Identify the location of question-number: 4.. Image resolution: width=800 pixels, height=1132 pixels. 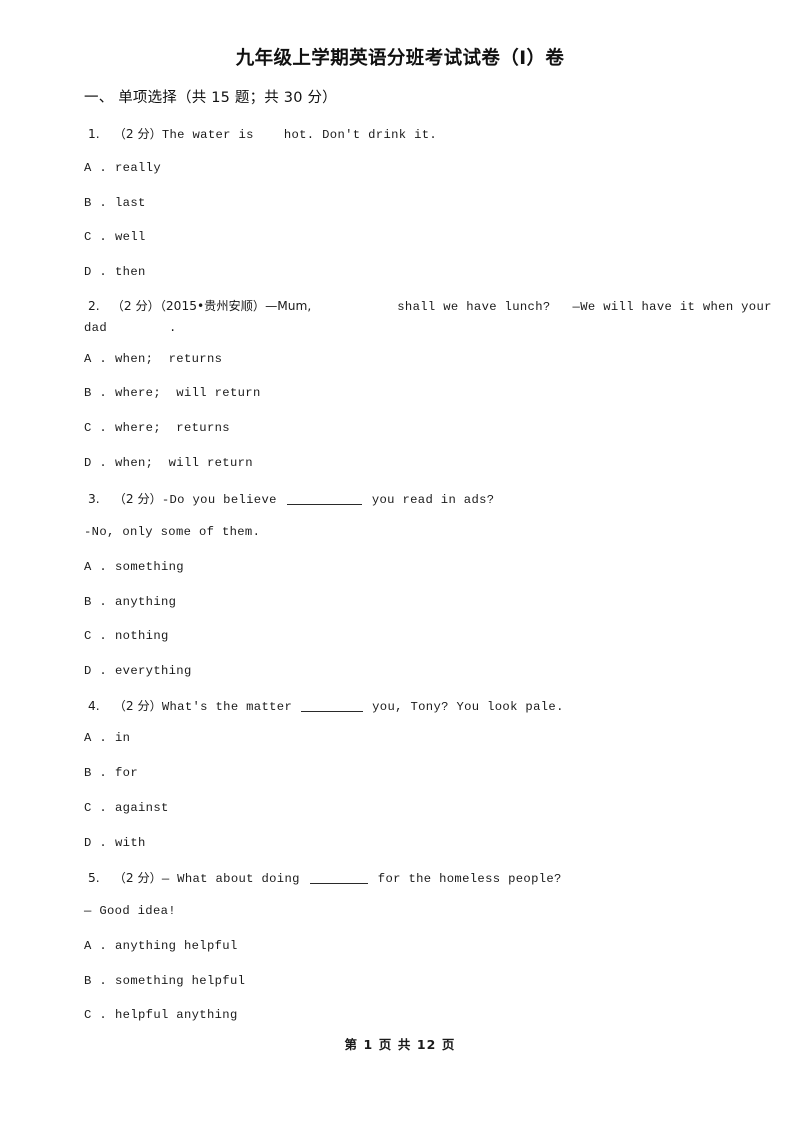
(94, 706).